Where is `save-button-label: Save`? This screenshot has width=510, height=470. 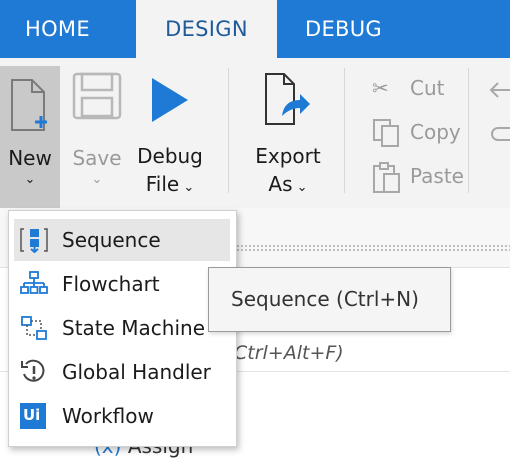
save-button-label: Save is located at coordinates (97, 158).